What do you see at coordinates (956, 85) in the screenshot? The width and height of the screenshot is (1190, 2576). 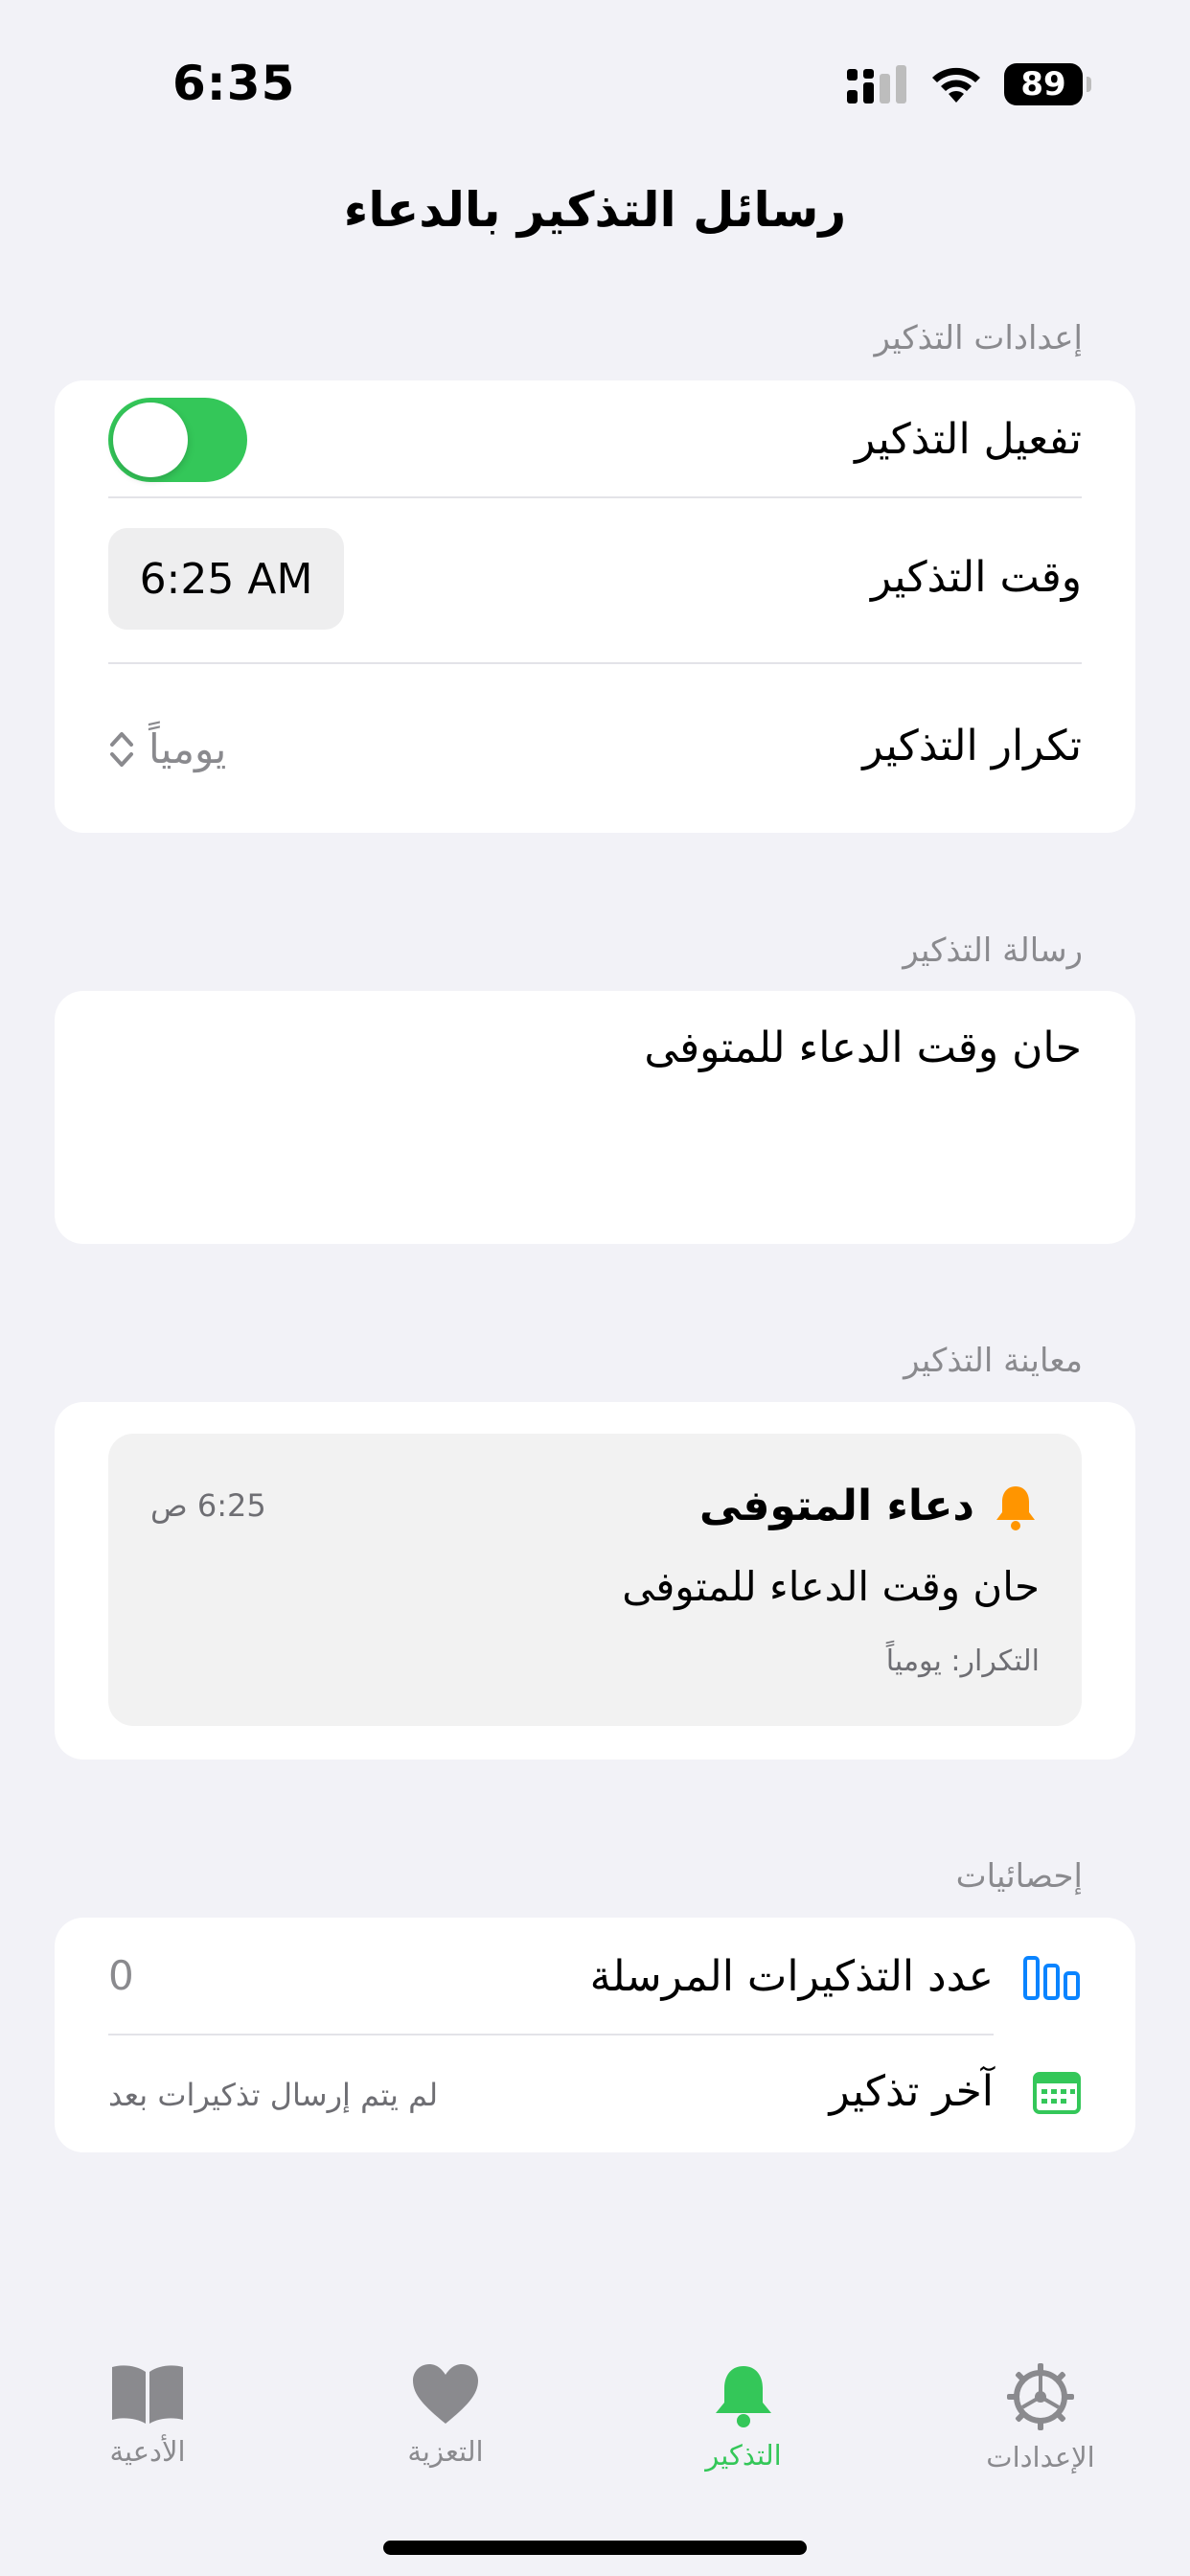 I see `wifi-icon` at bounding box center [956, 85].